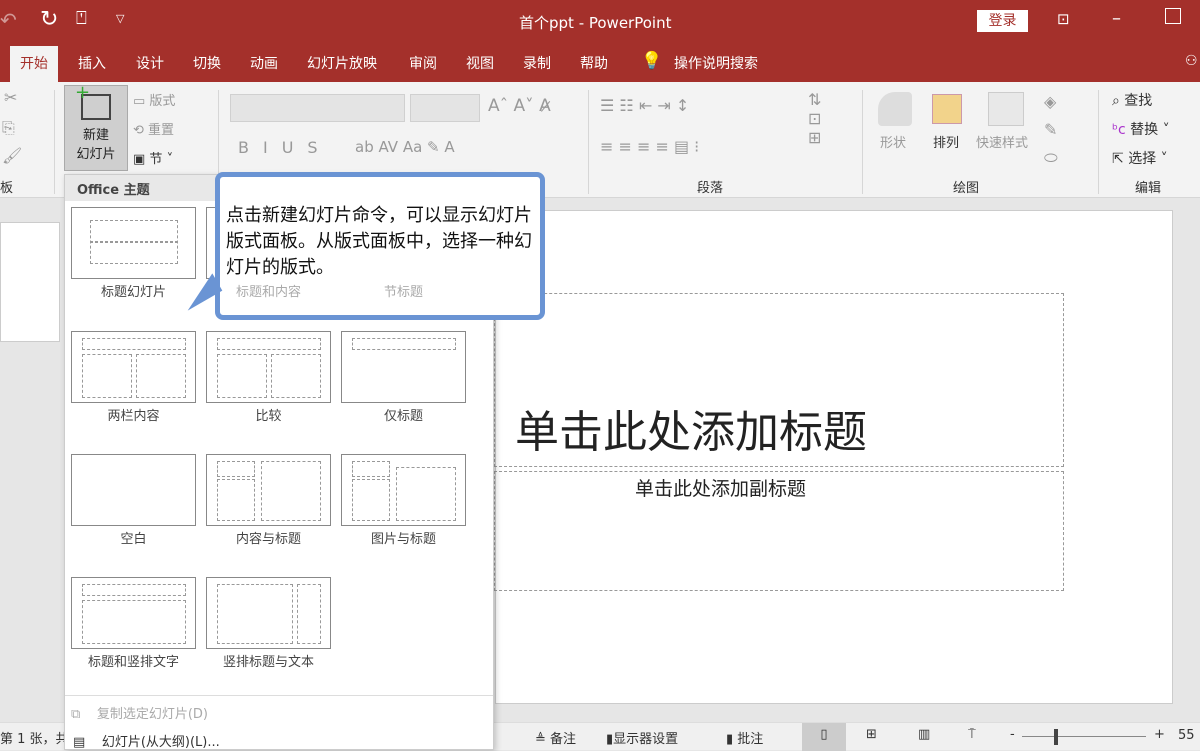 This screenshot has width=1200, height=751. I want to click on new-slide-button: + 新建 幻灯片, so click(96, 126).